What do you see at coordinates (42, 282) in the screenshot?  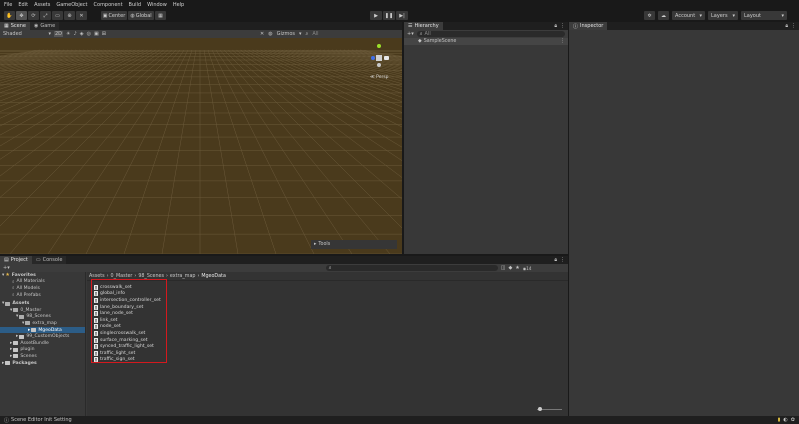 I see `favorite-item: ⌕ All Materials` at bounding box center [42, 282].